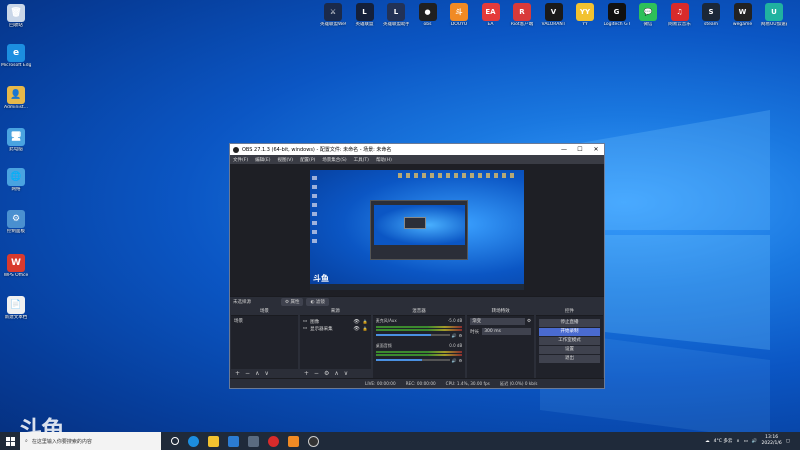 The width and height of the screenshot is (800, 450). Describe the element at coordinates (333, 12) in the screenshot. I see `app-icon: ⚔` at that location.